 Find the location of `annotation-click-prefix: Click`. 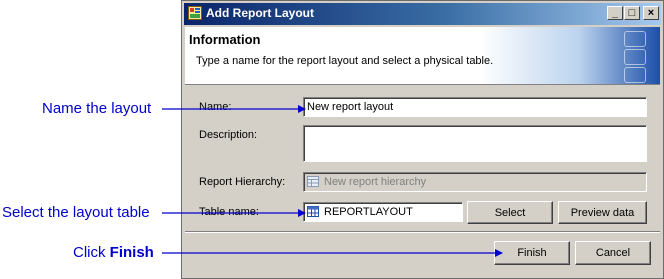

annotation-click-prefix: Click is located at coordinates (91, 252).